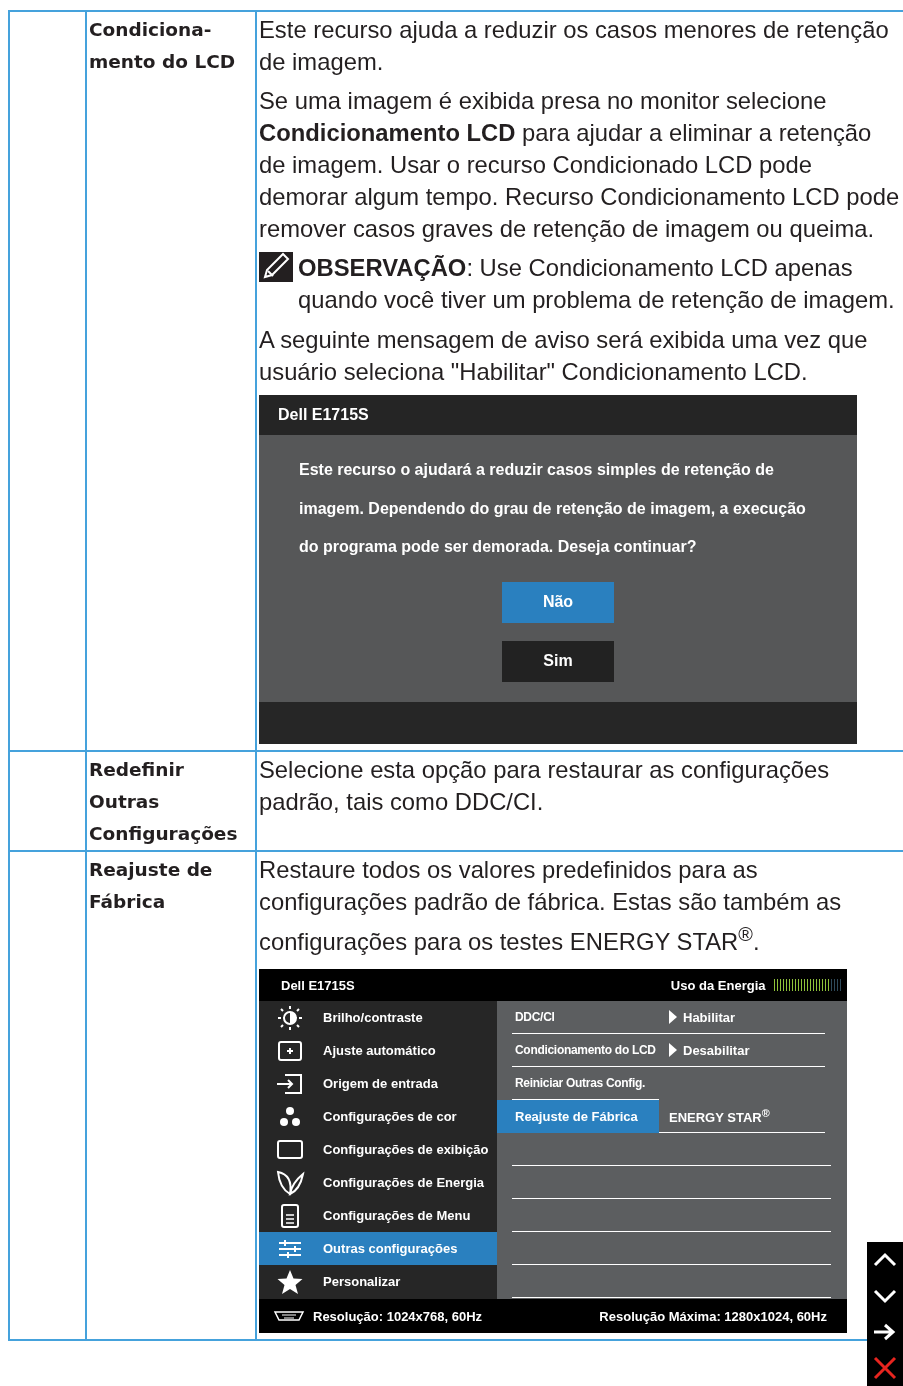 The height and width of the screenshot is (1386, 903). Describe the element at coordinates (578, 1117) in the screenshot. I see `submenu-item: Reajuste de Fábrica` at that location.